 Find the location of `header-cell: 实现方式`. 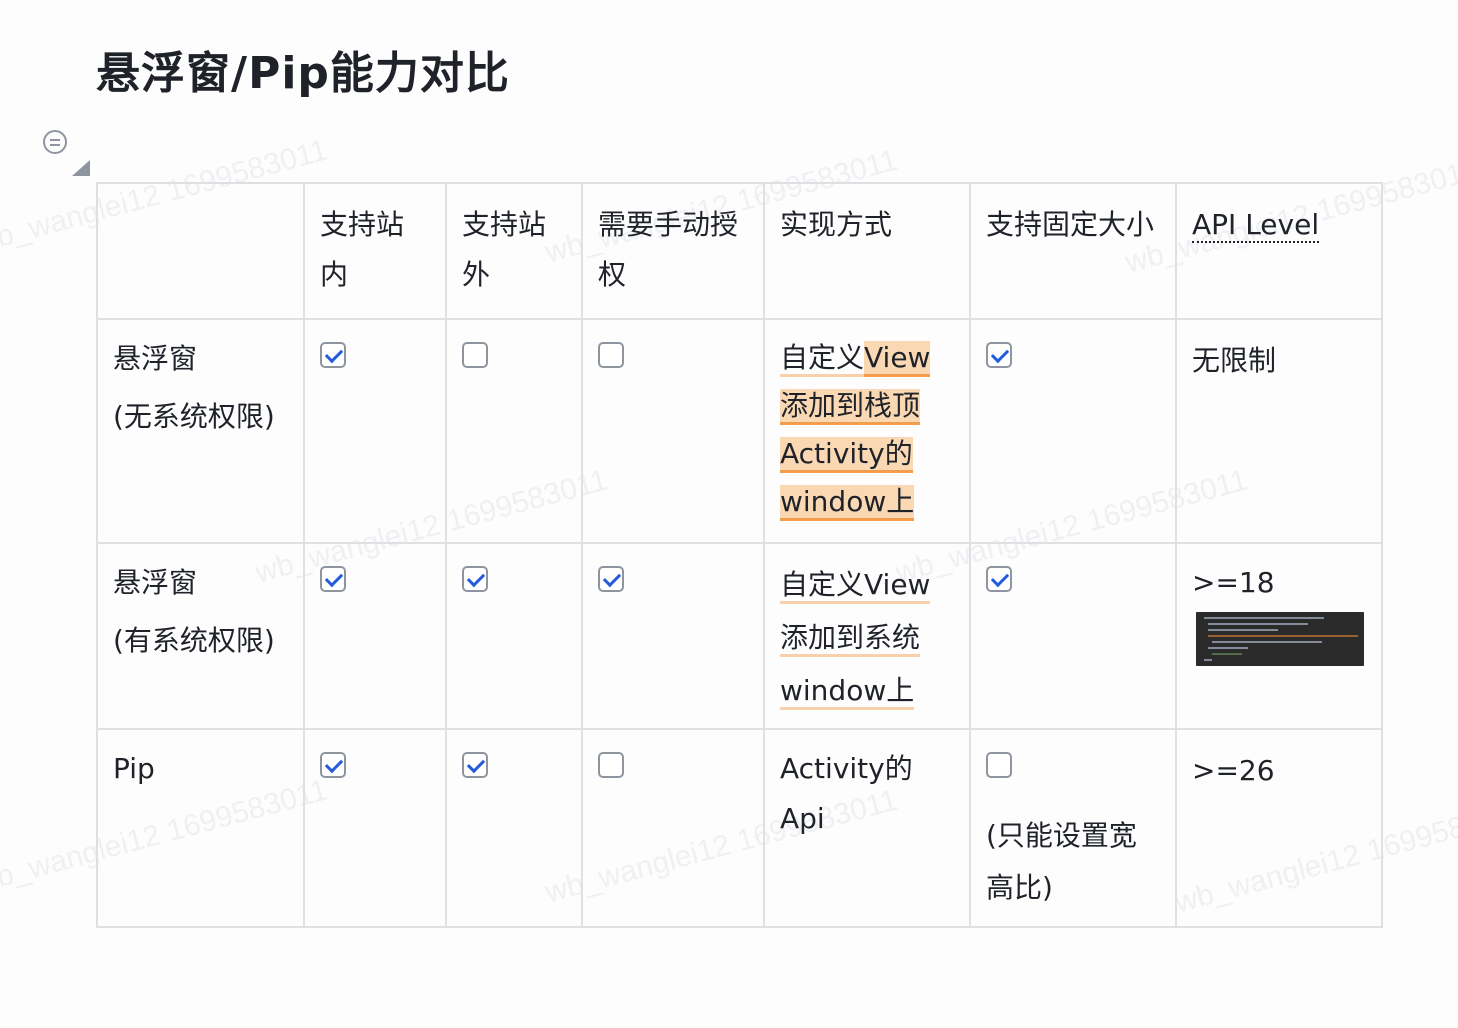

header-cell: 实现方式 is located at coordinates (867, 251).